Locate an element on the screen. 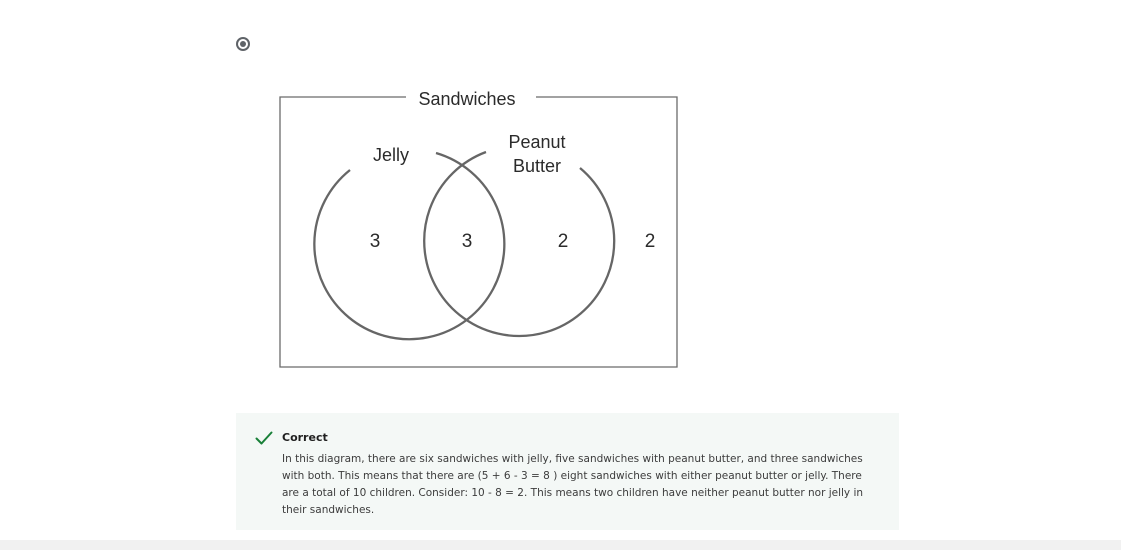  jelly-circle is located at coordinates (409, 246).